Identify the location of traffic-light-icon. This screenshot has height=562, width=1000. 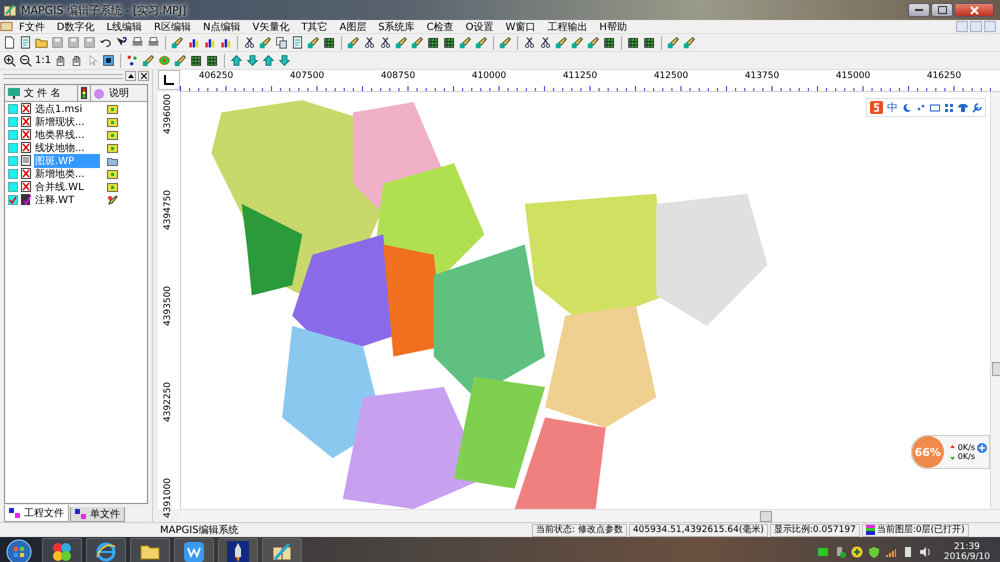
(84, 93).